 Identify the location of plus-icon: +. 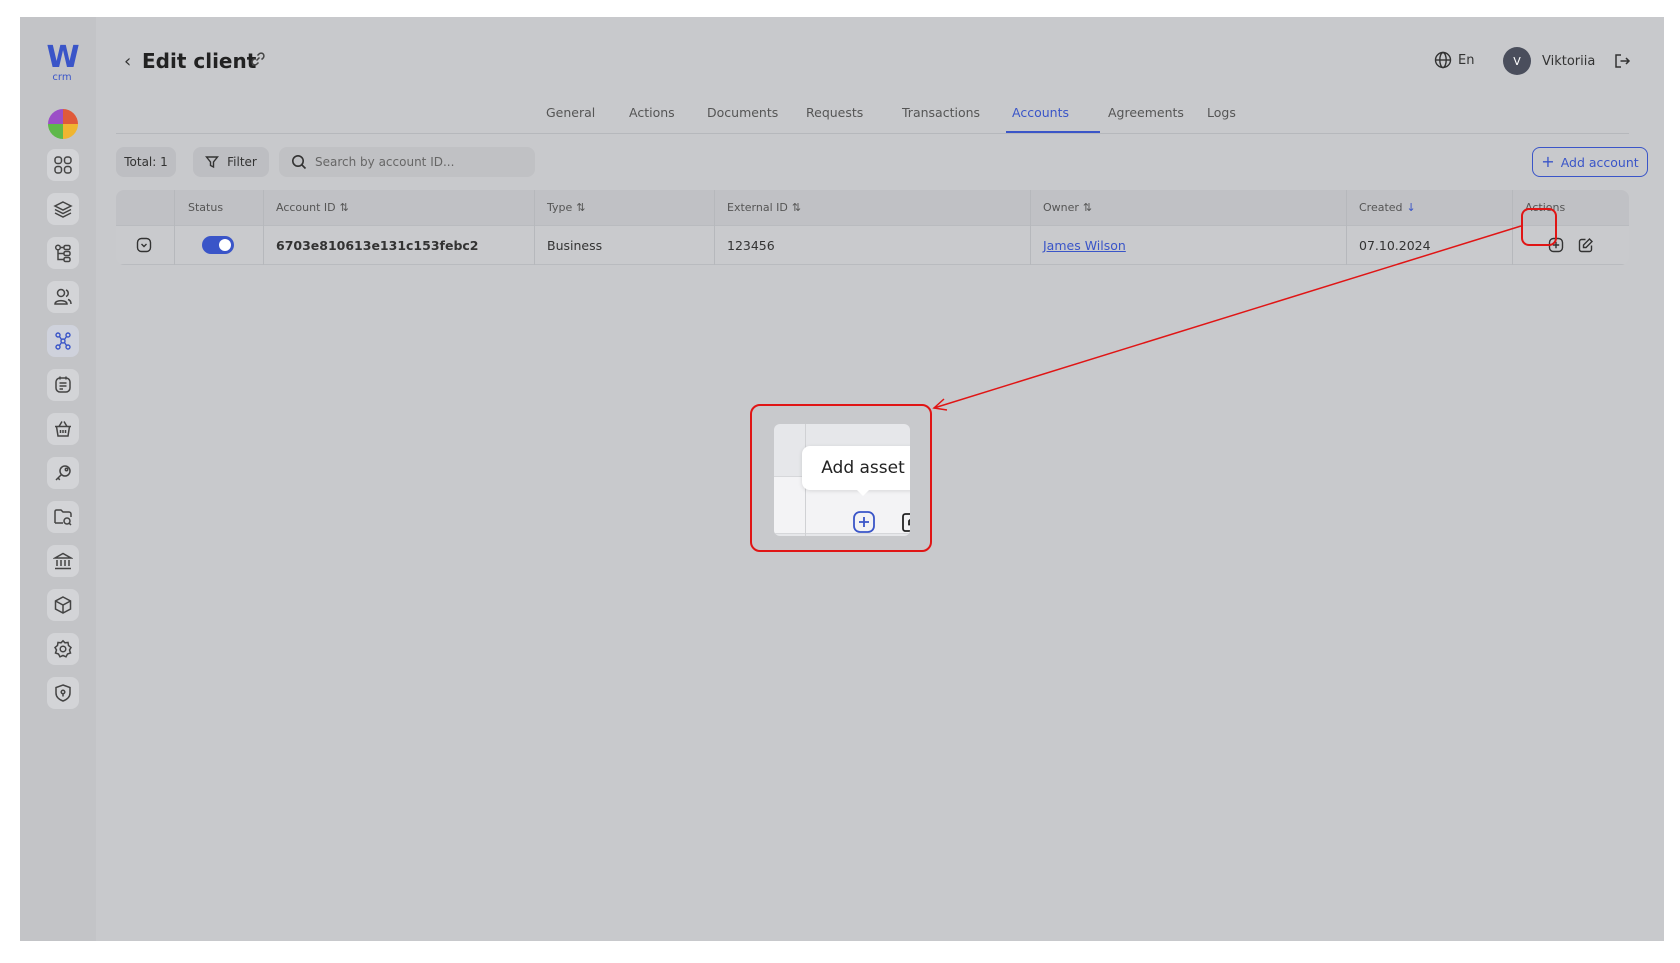
(1548, 161).